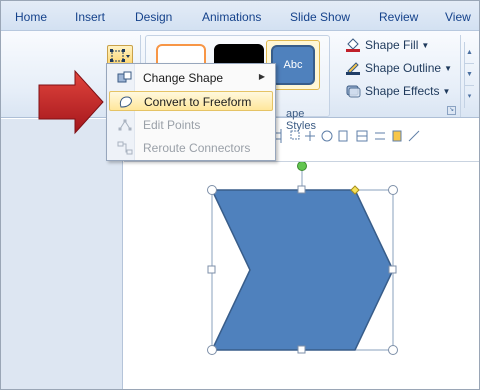 Image resolution: width=480 pixels, height=390 pixels. Describe the element at coordinates (183, 78) in the screenshot. I see `change-shape-label: Change Shape` at that location.